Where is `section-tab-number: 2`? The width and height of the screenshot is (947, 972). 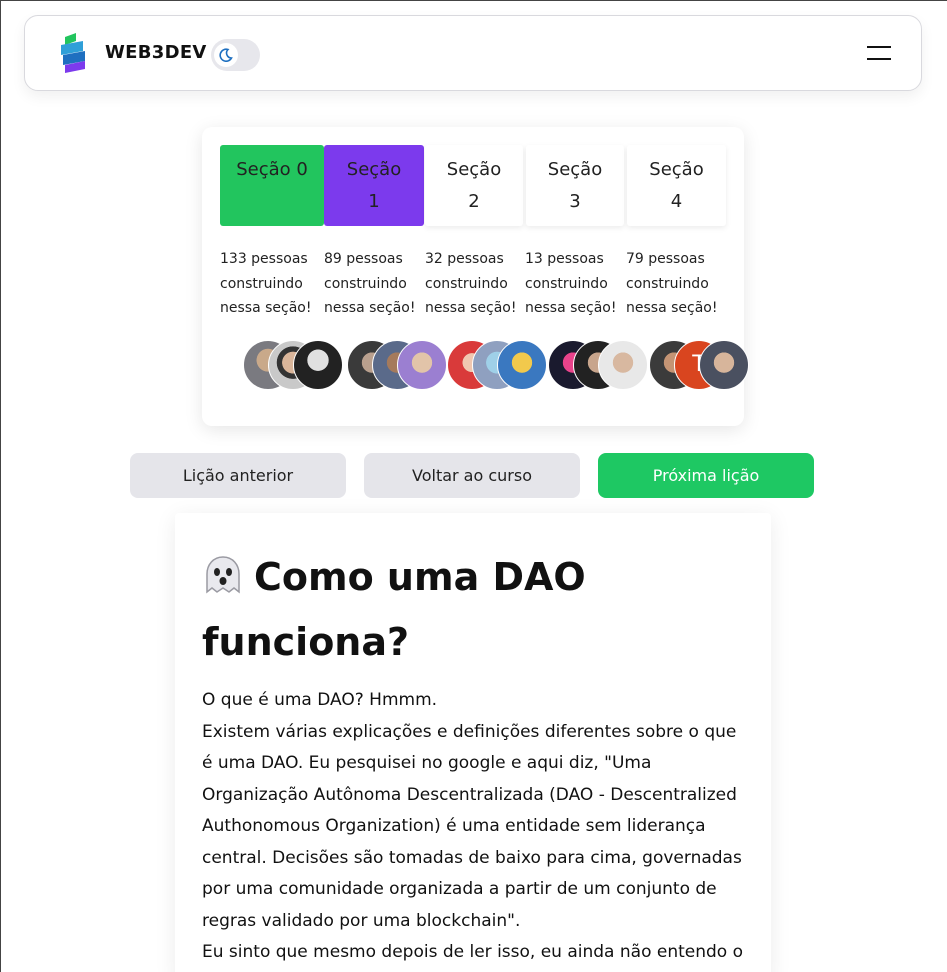
section-tab-number: 2 is located at coordinates (474, 201).